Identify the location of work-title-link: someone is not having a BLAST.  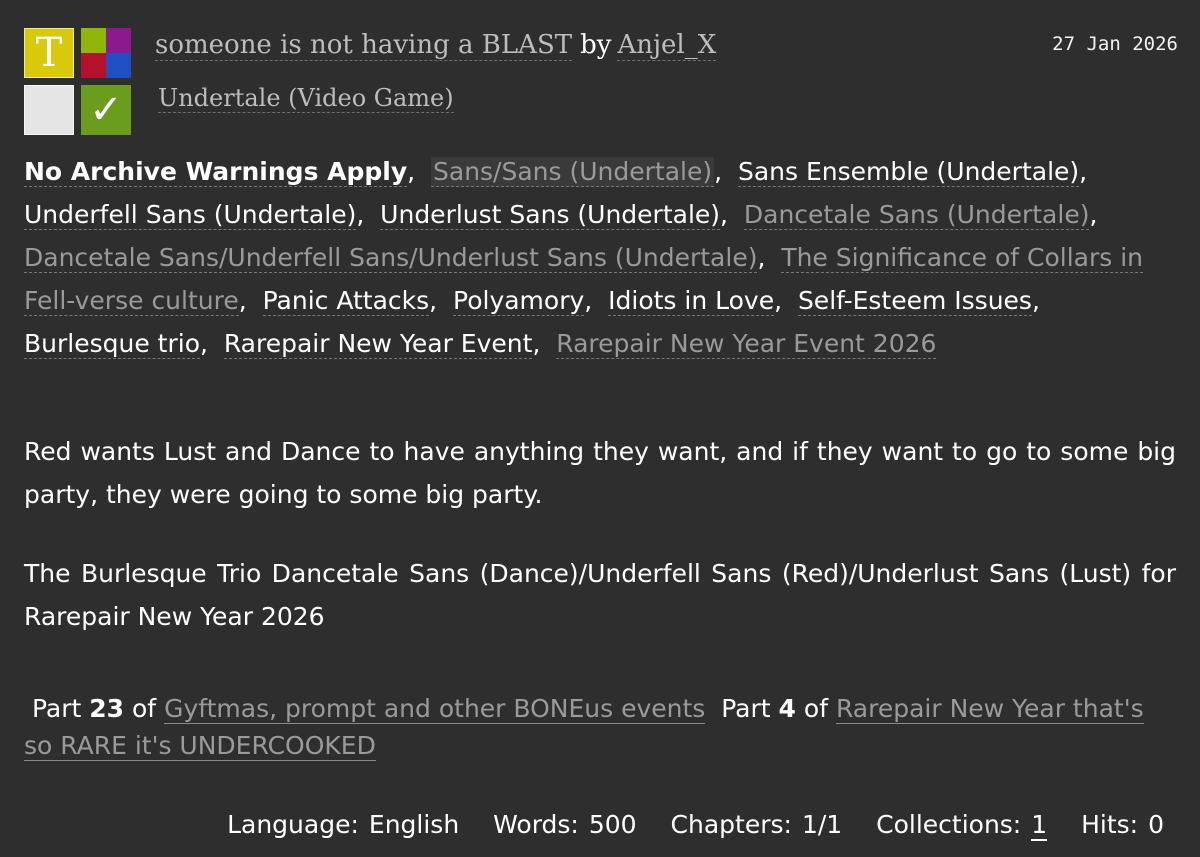
(364, 45).